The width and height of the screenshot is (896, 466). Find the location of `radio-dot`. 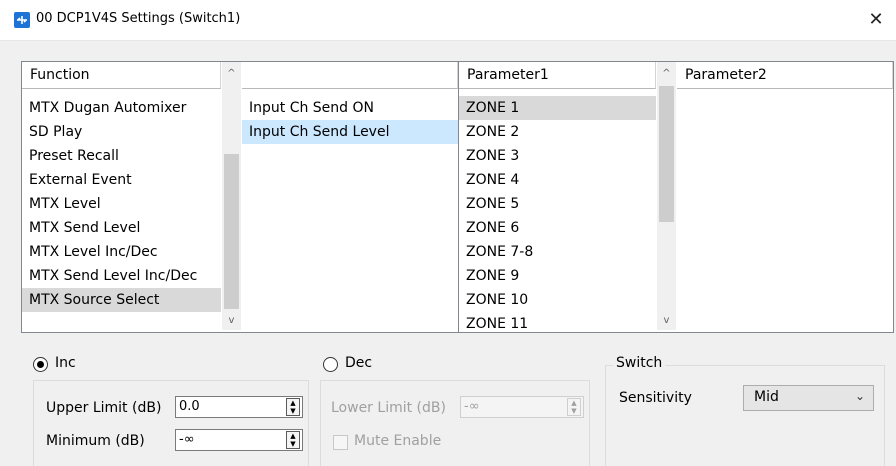

radio-dot is located at coordinates (40, 364).